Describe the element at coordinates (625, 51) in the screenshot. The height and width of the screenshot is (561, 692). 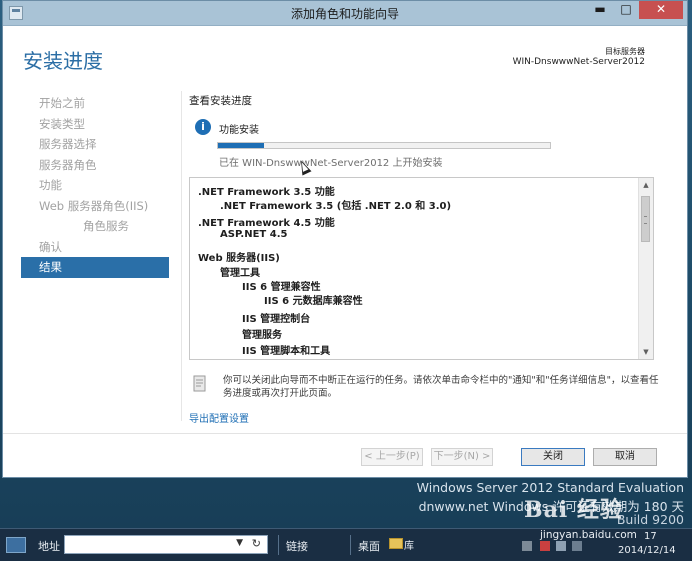
I see `destination-server-label: 目标服务器` at that location.